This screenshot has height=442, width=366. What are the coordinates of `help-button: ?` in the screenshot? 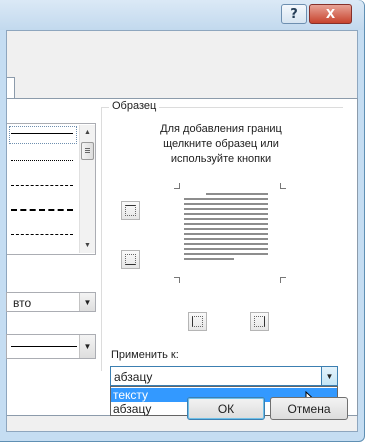 It's located at (294, 14).